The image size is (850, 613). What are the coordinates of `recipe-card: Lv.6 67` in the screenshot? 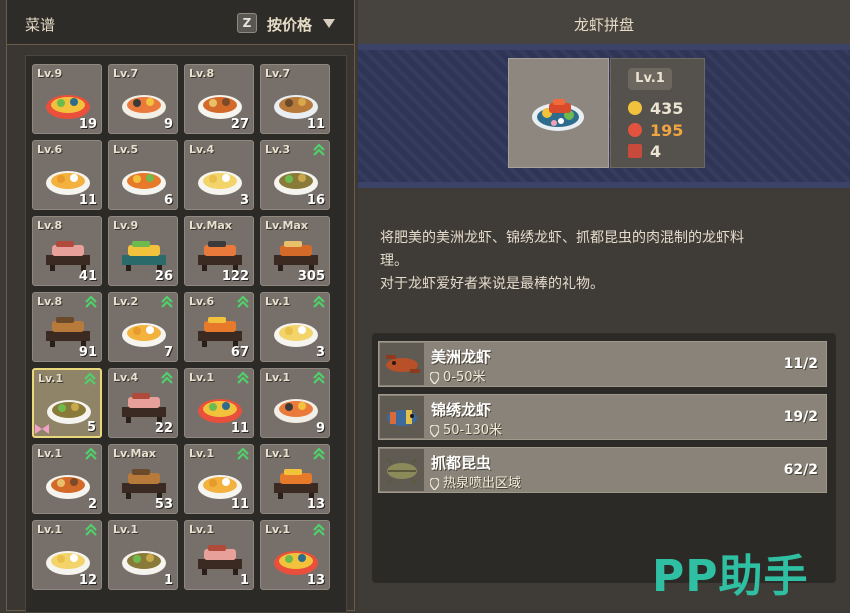 It's located at (219, 327).